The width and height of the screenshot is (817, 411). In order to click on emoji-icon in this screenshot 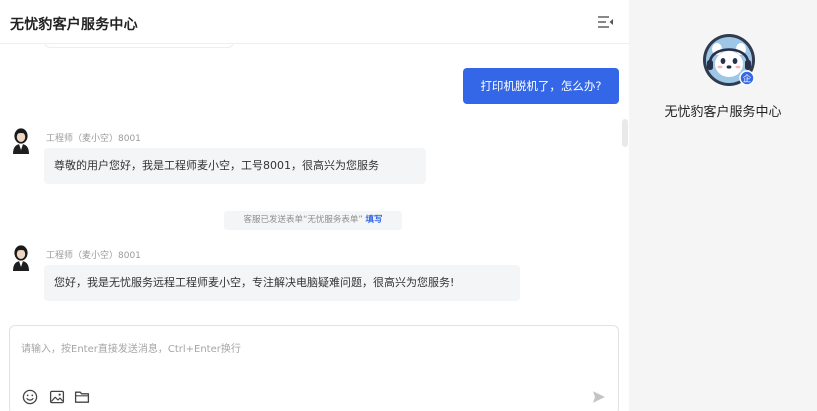, I will do `click(30, 397)`.